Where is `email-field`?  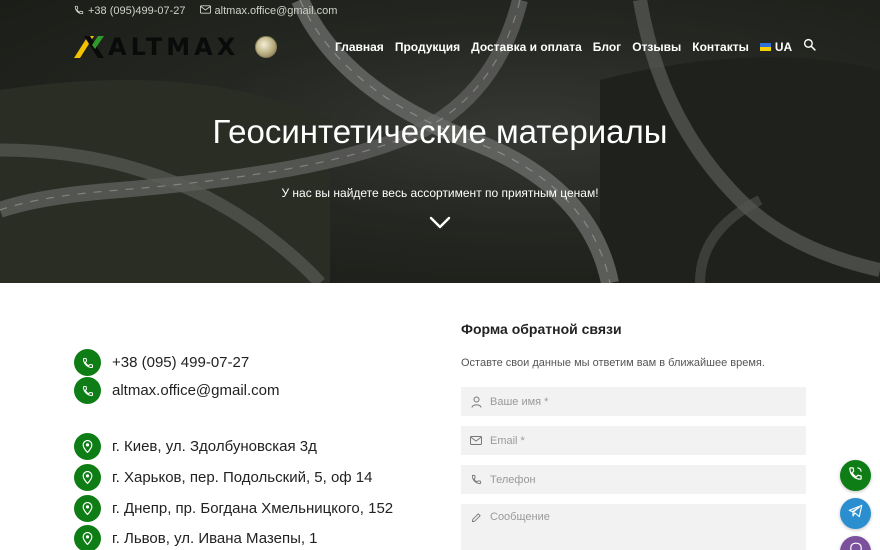 email-field is located at coordinates (633, 440).